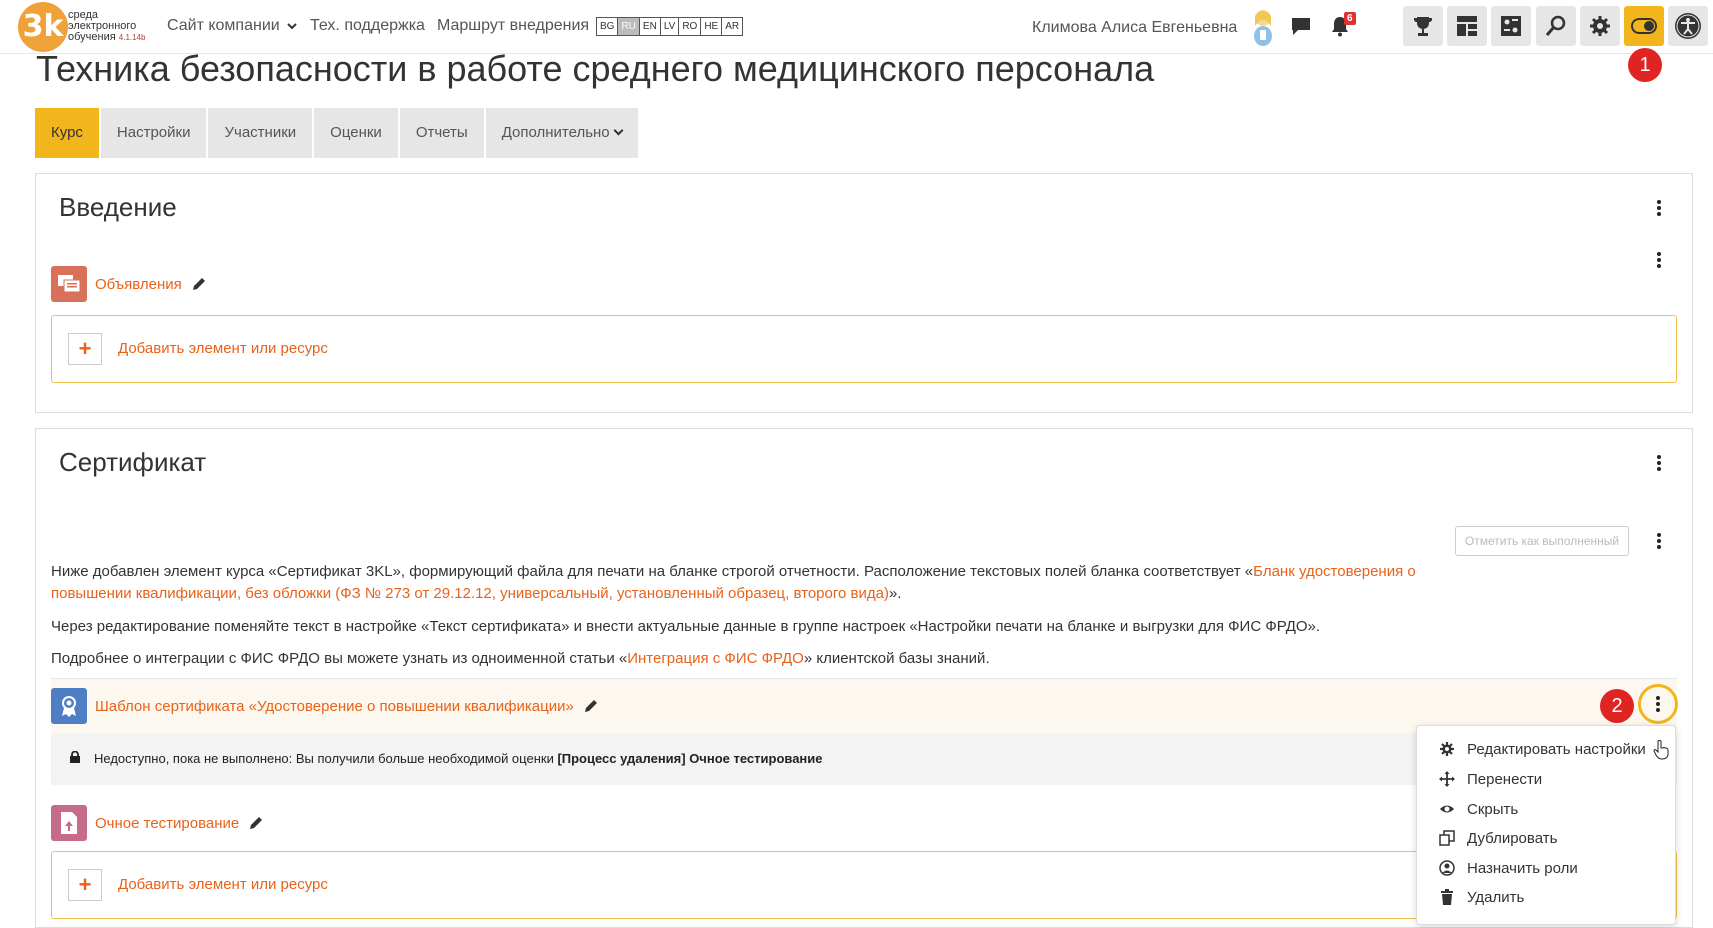 The height and width of the screenshot is (928, 1713). I want to click on messages-icon, so click(1301, 26).